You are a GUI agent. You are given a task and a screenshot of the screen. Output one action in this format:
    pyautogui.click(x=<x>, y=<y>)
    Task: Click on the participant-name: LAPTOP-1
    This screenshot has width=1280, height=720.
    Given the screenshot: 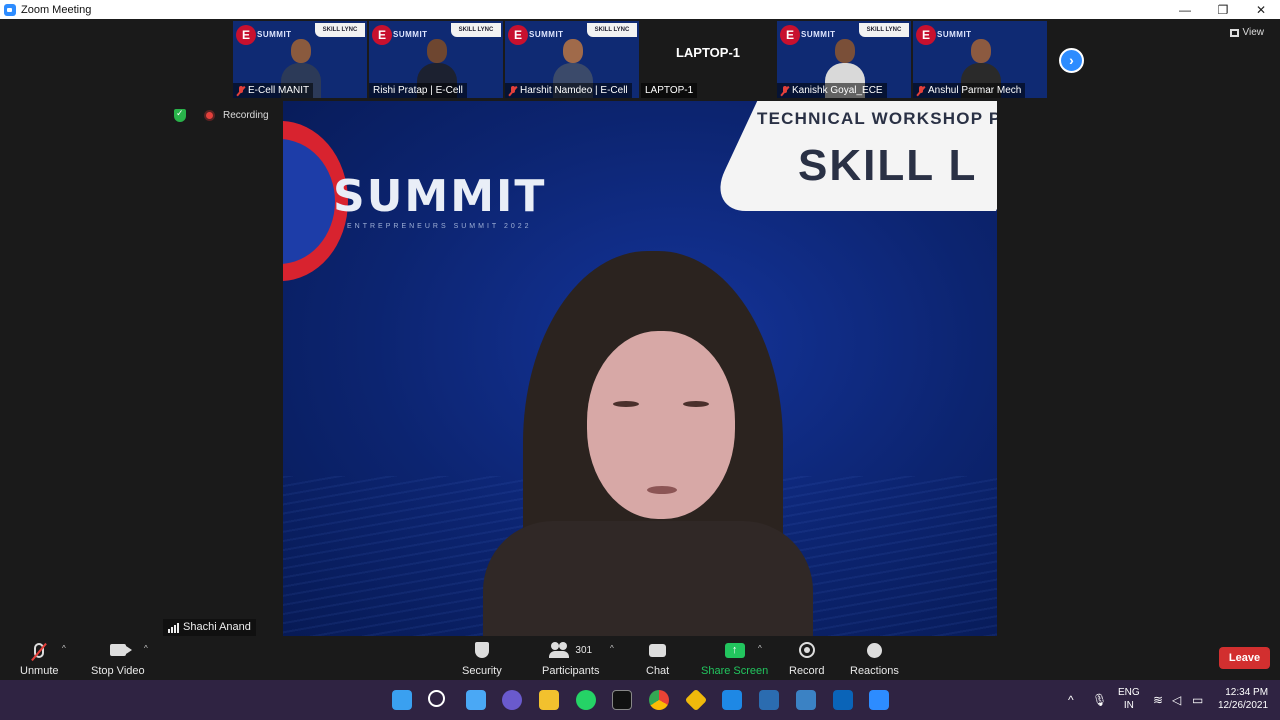 What is the action you would take?
    pyautogui.click(x=669, y=90)
    